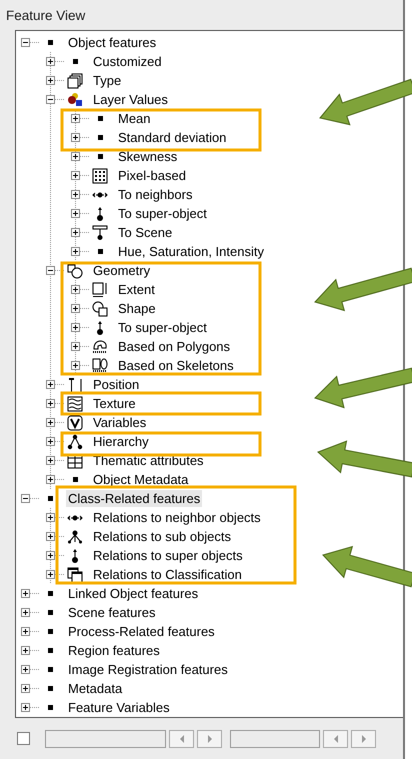  Describe the element at coordinates (100, 308) in the screenshot. I see `shape-icon` at that location.